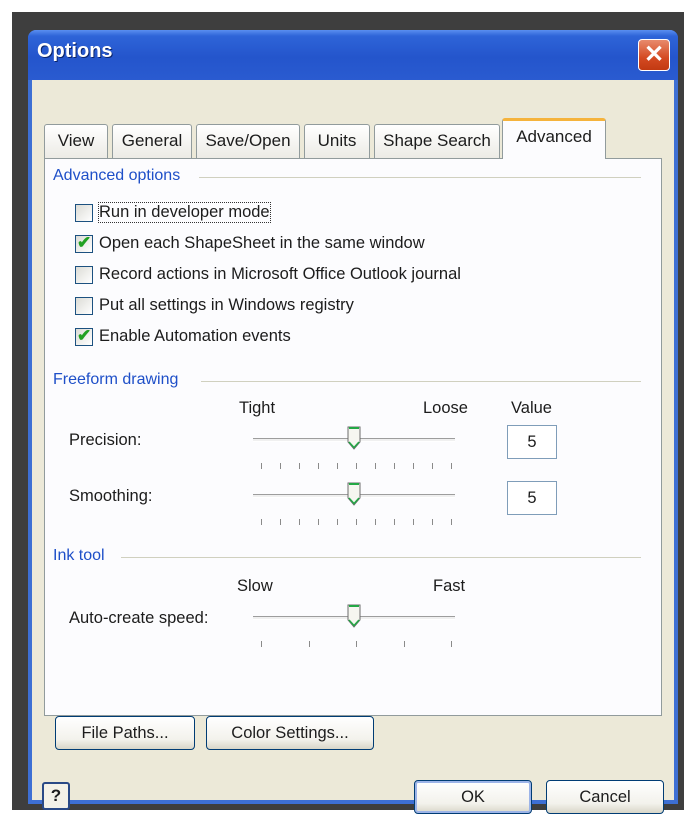  Describe the element at coordinates (654, 55) in the screenshot. I see `close-icon: ✕` at that location.